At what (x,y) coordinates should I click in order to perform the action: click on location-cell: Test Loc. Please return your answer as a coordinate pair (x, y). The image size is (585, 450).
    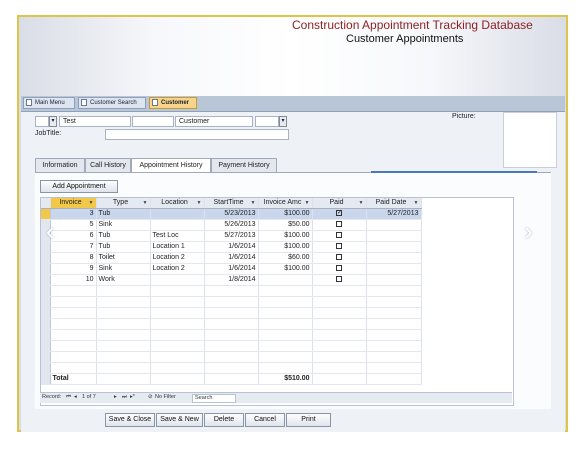
    Looking at the image, I should click on (177, 236).